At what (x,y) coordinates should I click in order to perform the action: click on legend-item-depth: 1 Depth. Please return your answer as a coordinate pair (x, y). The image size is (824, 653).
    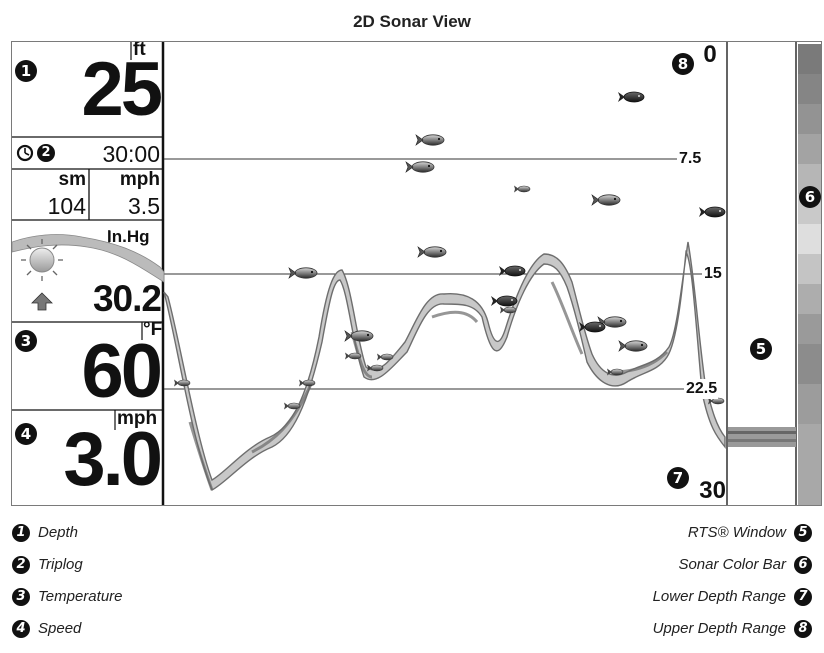
    Looking at the image, I should click on (45, 533).